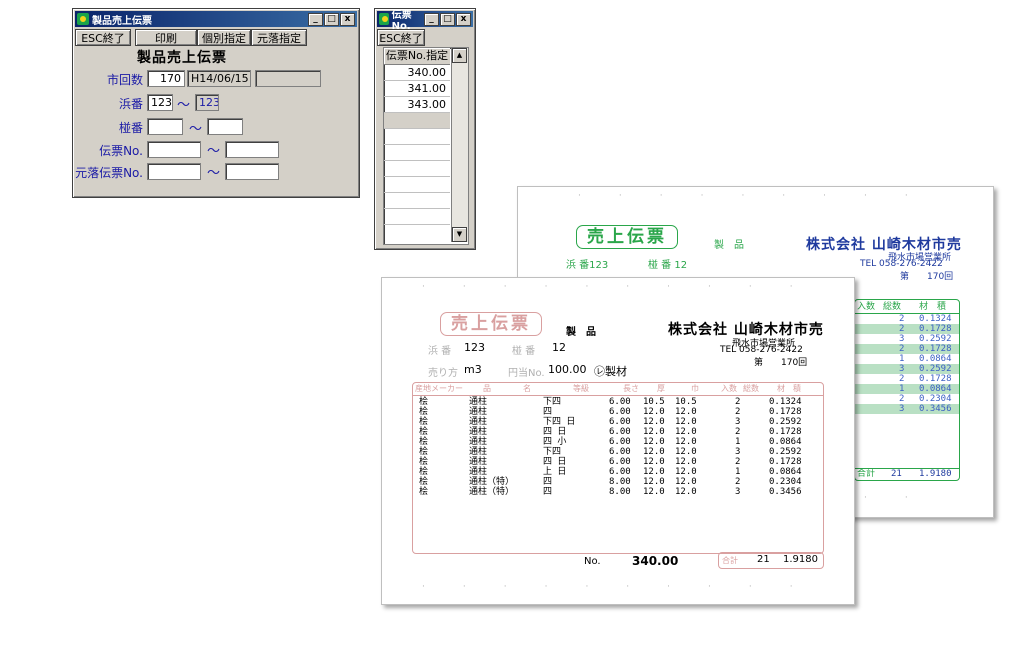 The width and height of the screenshot is (1028, 651). What do you see at coordinates (866, 307) in the screenshot?
I see `back-header-count: 入数` at bounding box center [866, 307].